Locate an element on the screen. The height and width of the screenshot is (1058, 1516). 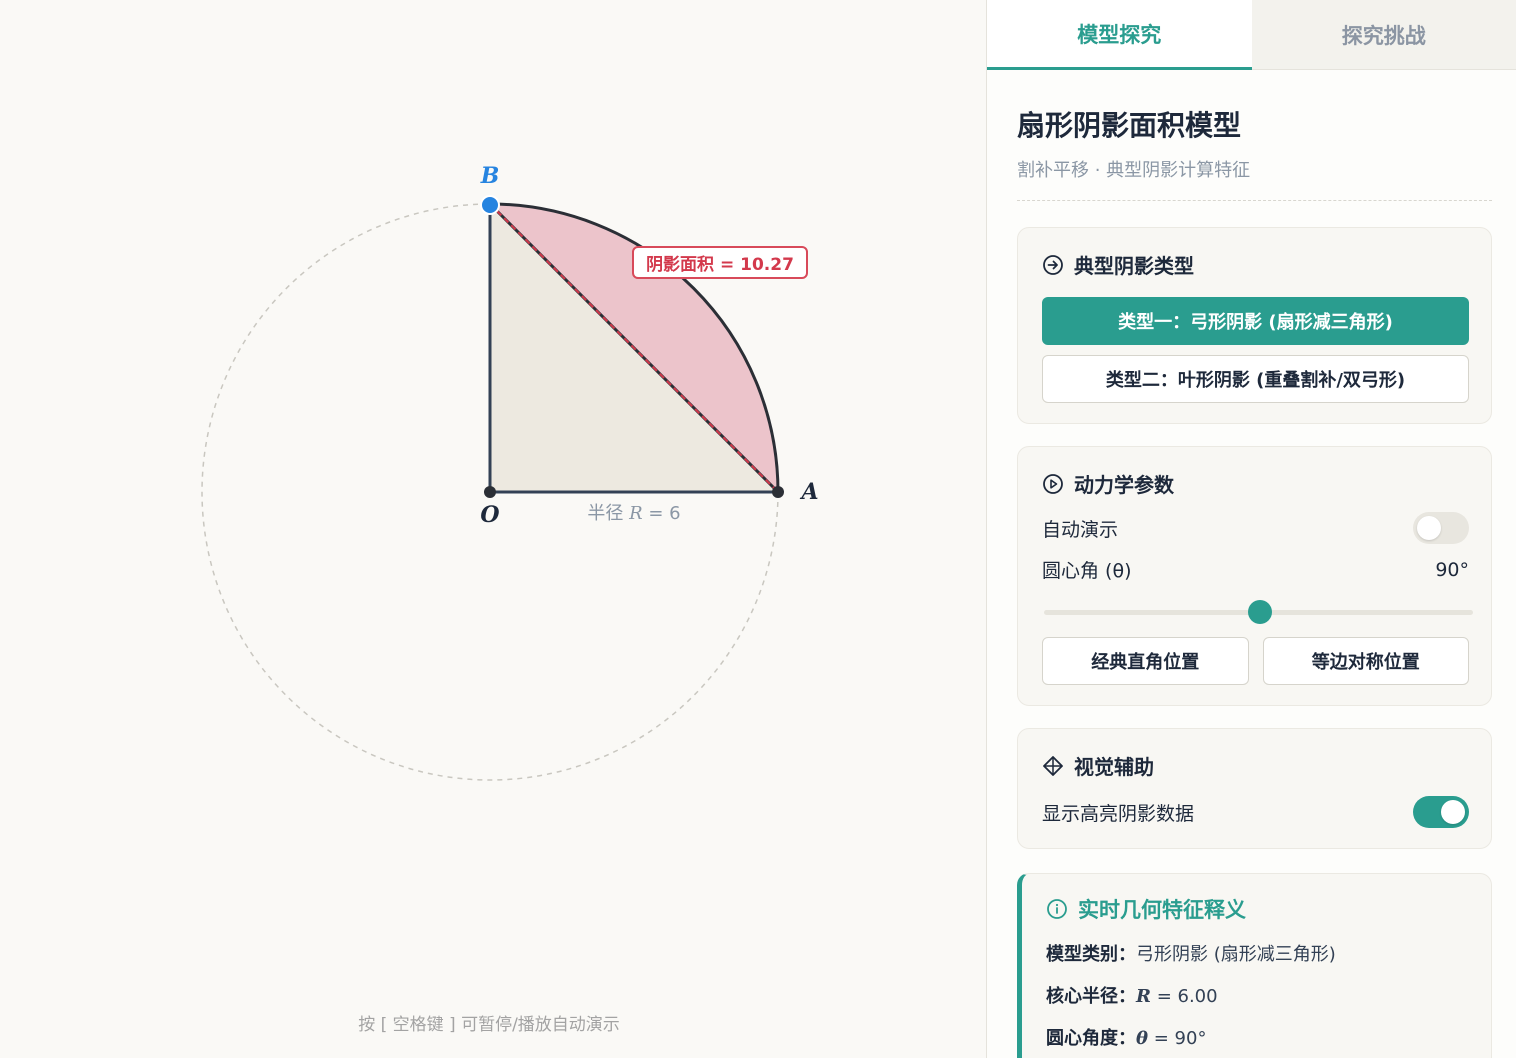
angle-slider is located at coordinates (1257, 612).